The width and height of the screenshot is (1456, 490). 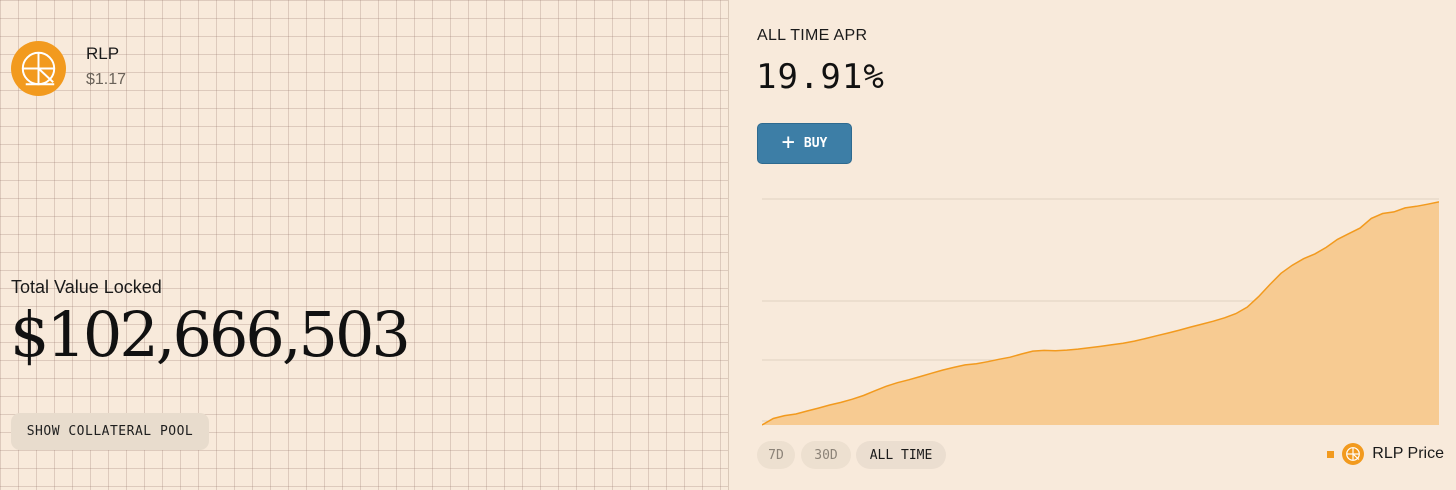 What do you see at coordinates (210, 334) in the screenshot?
I see `tvl-value: $102,666,503` at bounding box center [210, 334].